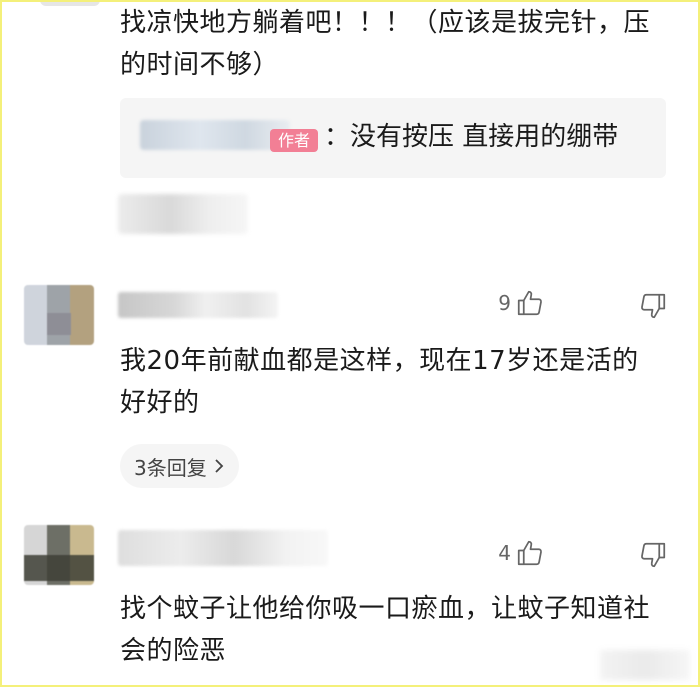 This screenshot has height=687, width=700. Describe the element at coordinates (385, 44) in the screenshot. I see `comment-1-text: 找凉快地方躺着吧！！！（应该是拔完针，压的时间不够）` at that location.